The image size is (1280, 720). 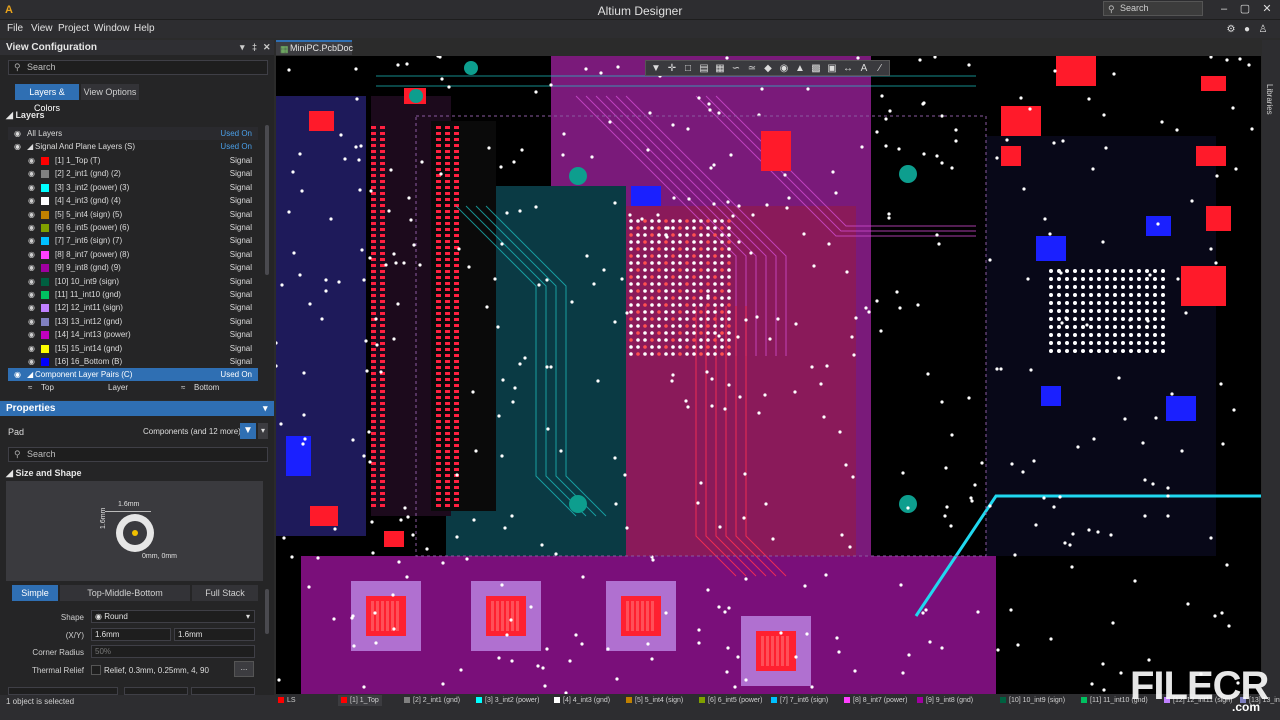 What do you see at coordinates (133, 160) in the screenshot?
I see `layer-row: ◉ [1] 1_Top (T) Signal` at bounding box center [133, 160].